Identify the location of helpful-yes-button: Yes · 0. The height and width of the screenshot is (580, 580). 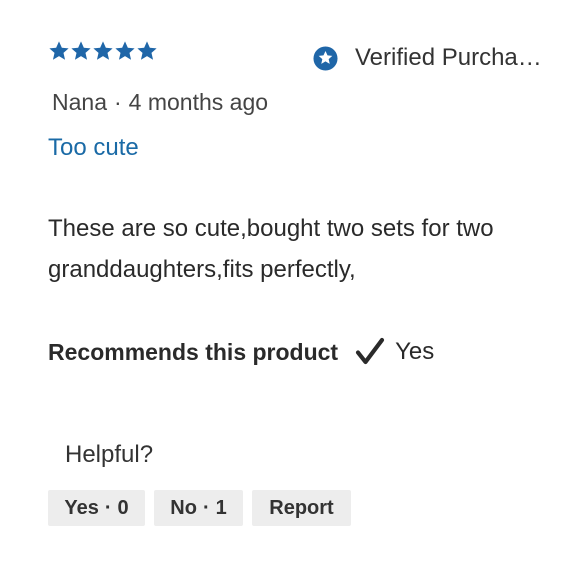
(96, 508).